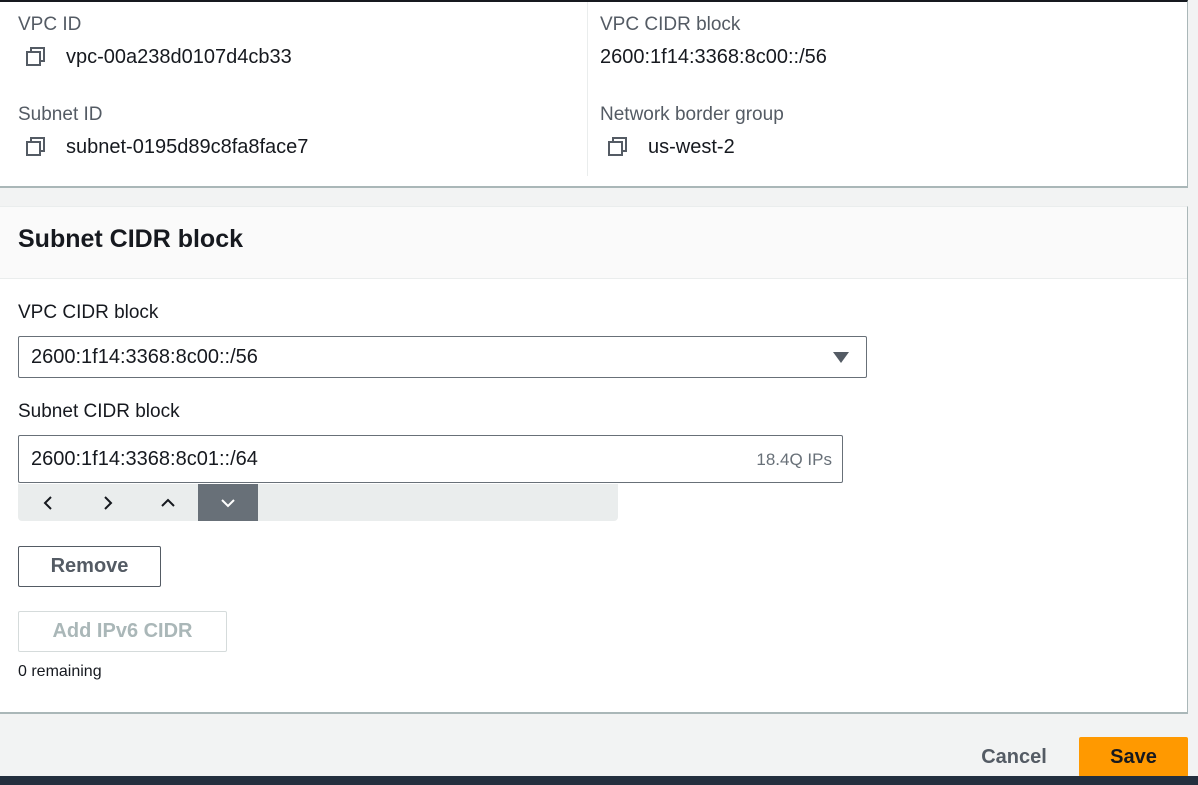  Describe the element at coordinates (187, 147) in the screenshot. I see `subnet-id-value: subnet-0195d89c8fa8face7` at that location.